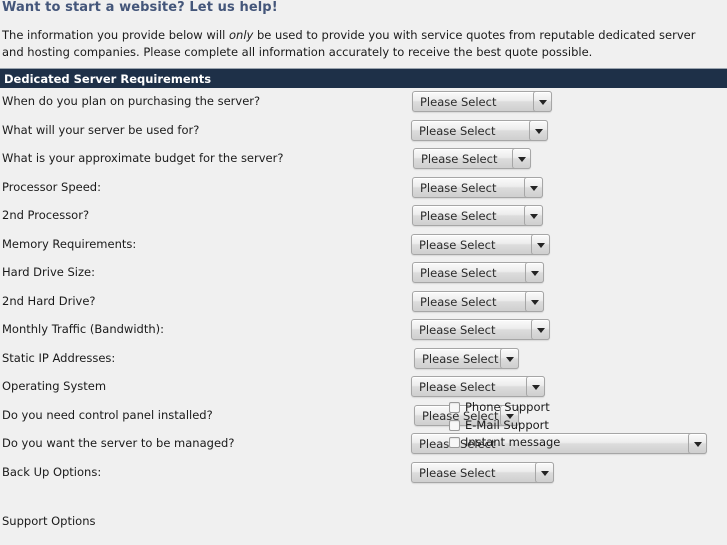 The width and height of the screenshot is (727, 545). I want to click on checkbox-label: Instant message, so click(513, 442).